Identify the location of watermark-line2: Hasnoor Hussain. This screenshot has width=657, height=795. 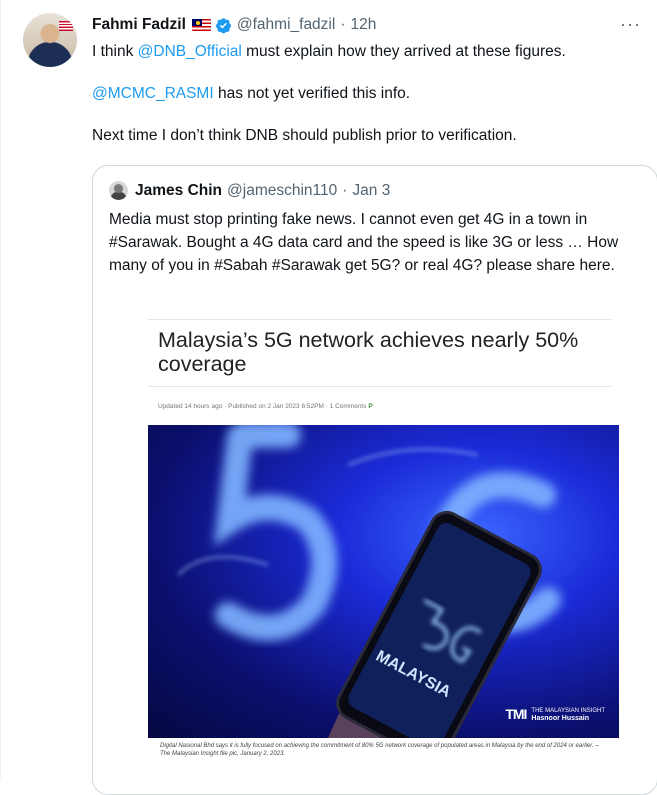
(560, 718).